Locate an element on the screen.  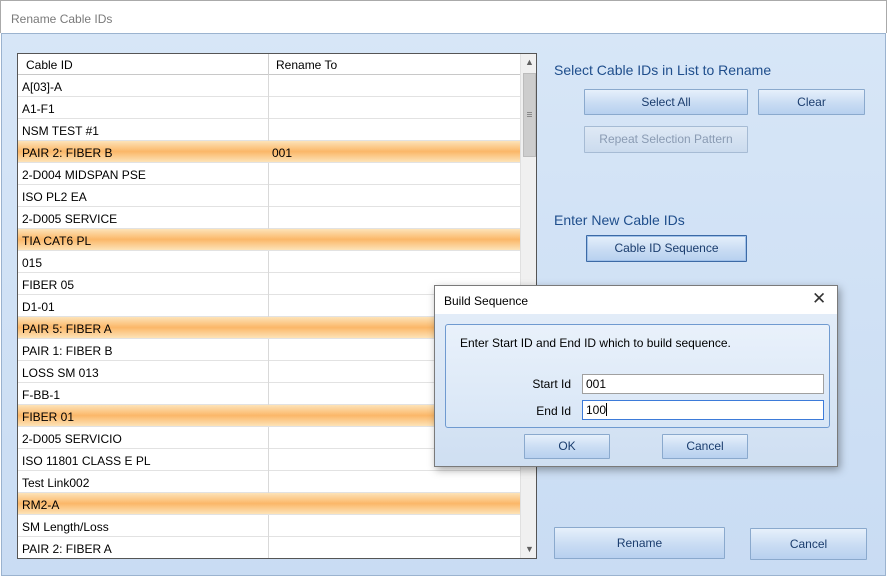
column-divider is located at coordinates (268, 64).